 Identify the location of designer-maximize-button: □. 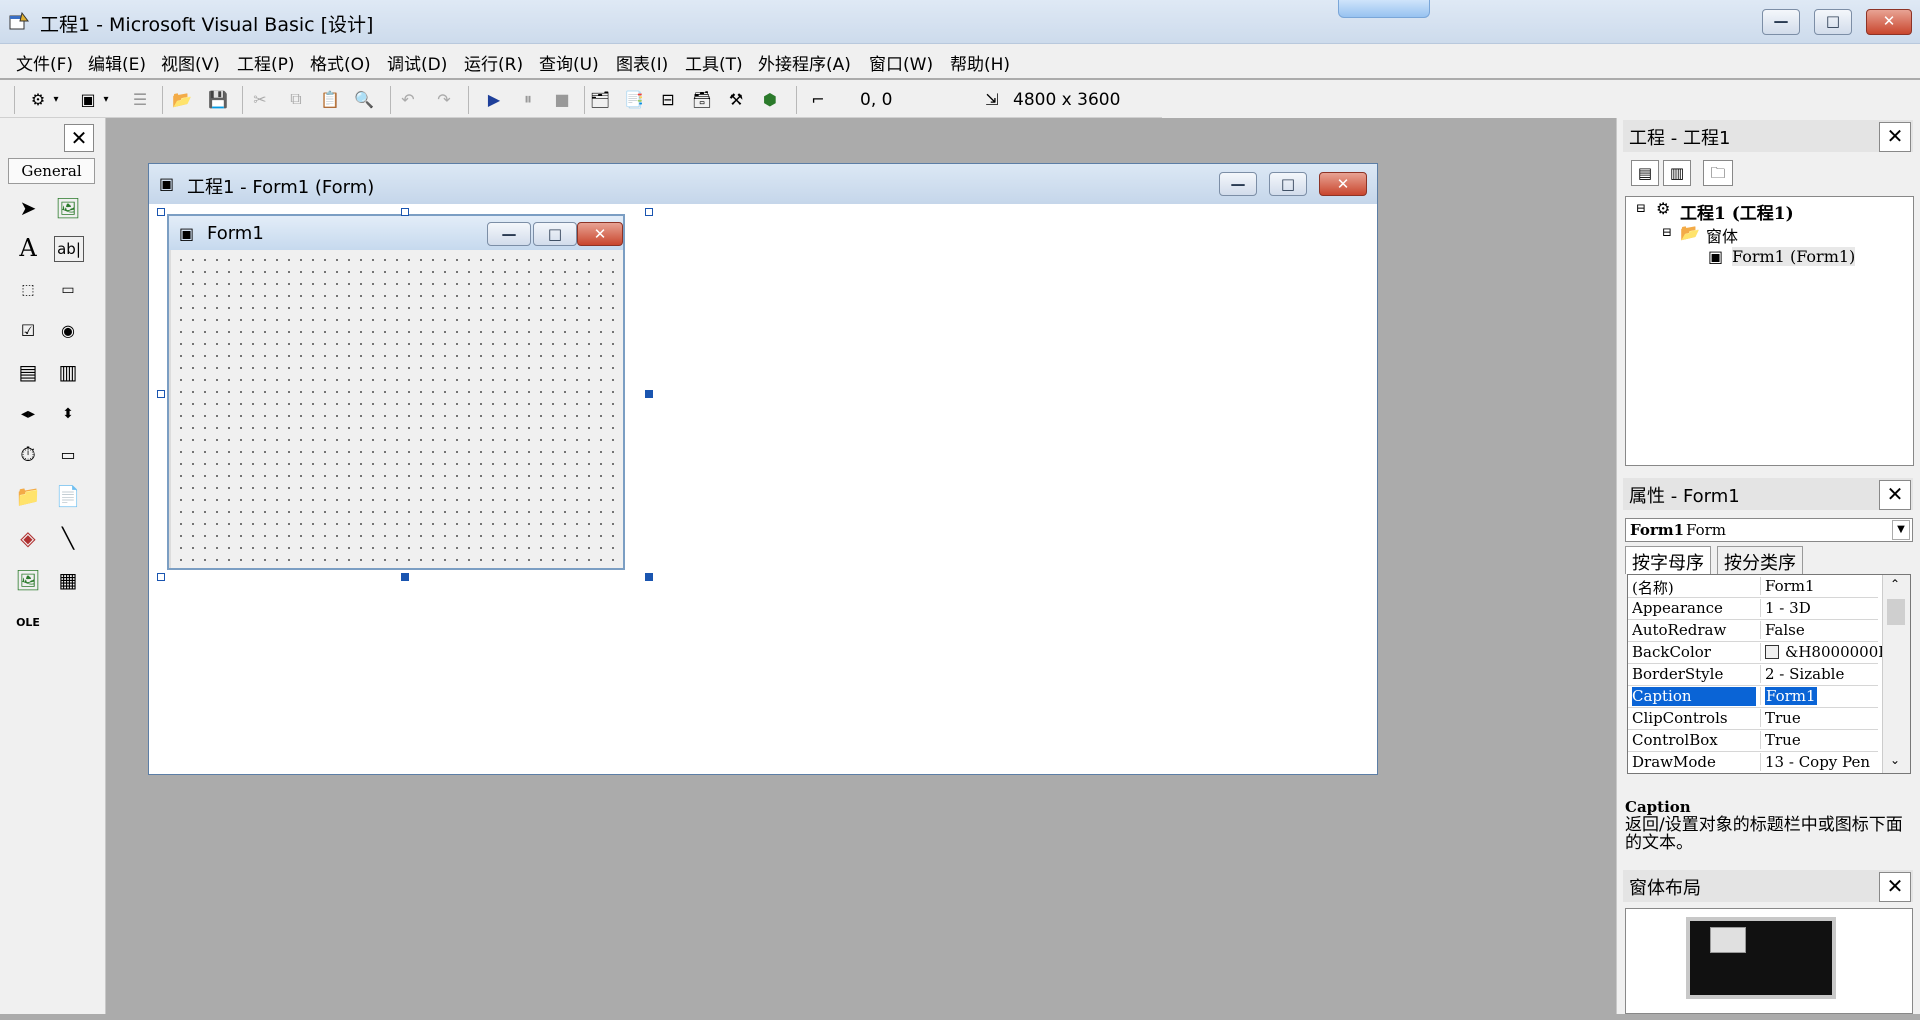
(1288, 184).